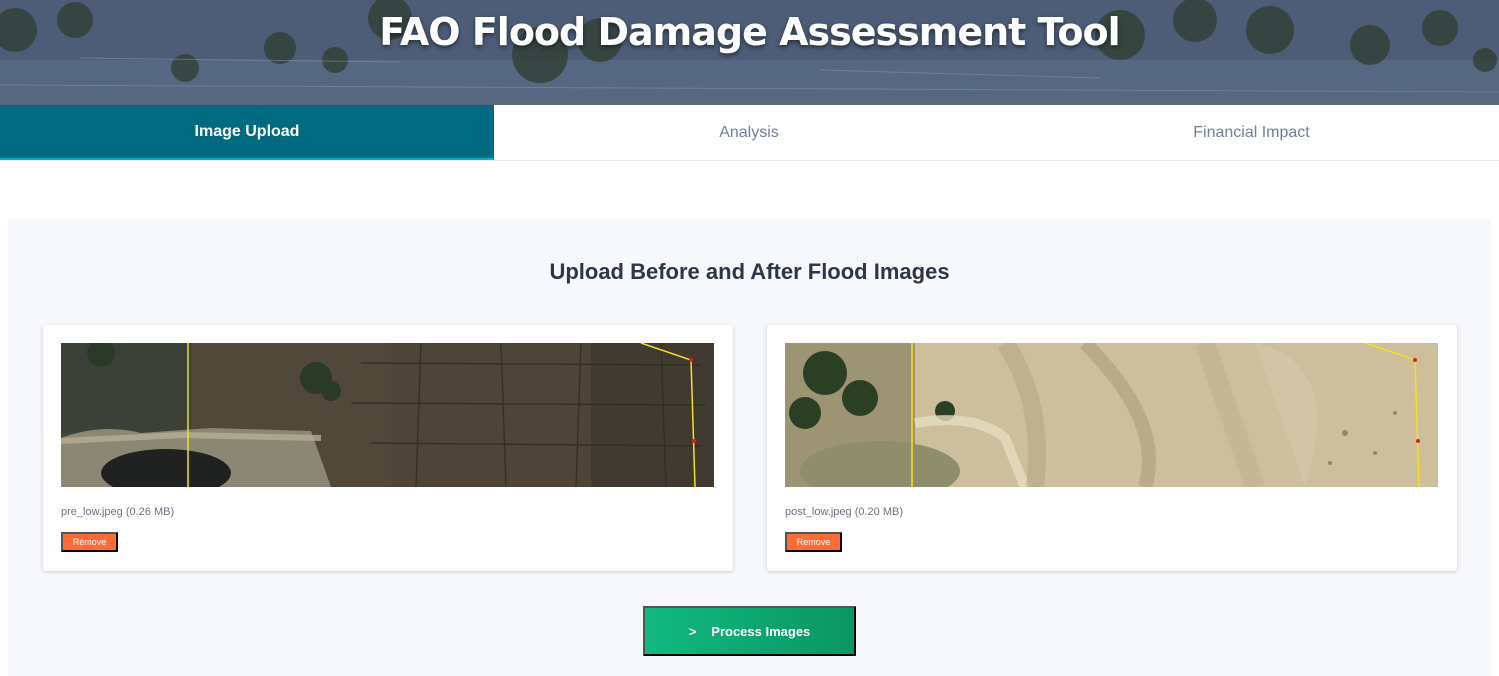 The width and height of the screenshot is (1499, 676). I want to click on after-satellite-image, so click(1111, 415).